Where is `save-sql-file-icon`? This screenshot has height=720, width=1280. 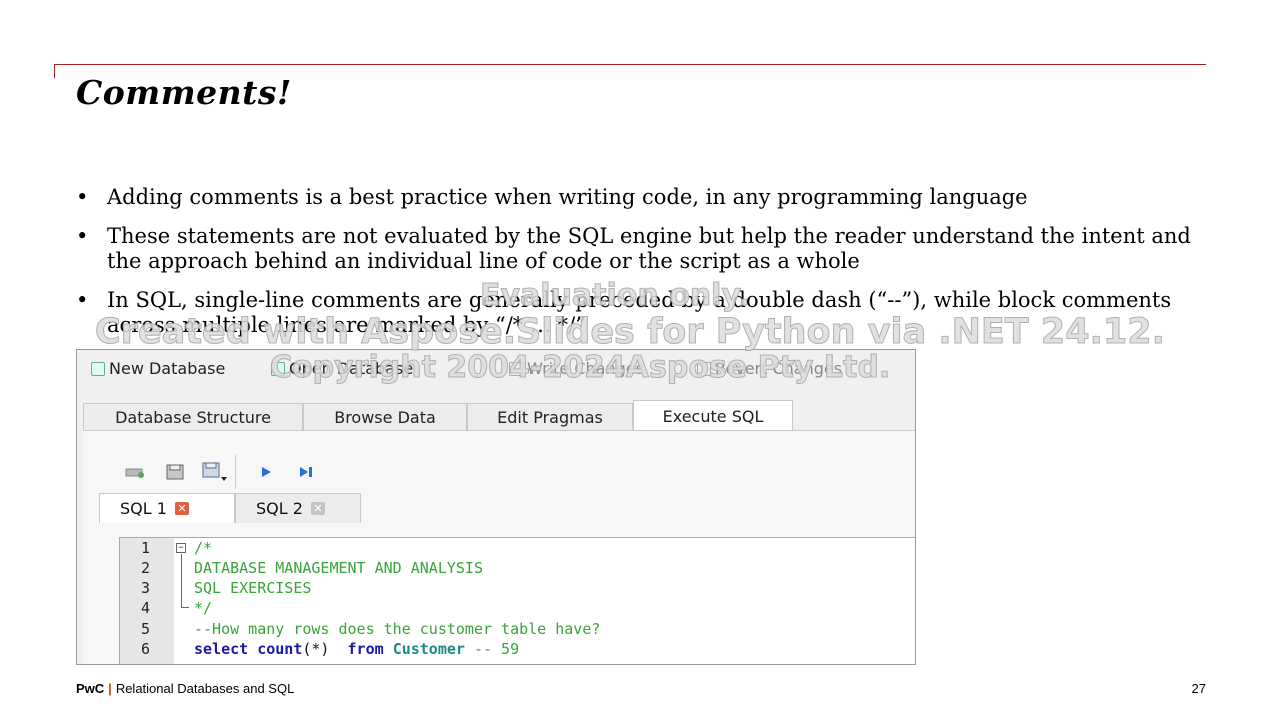
save-sql-file-icon is located at coordinates (215, 472).